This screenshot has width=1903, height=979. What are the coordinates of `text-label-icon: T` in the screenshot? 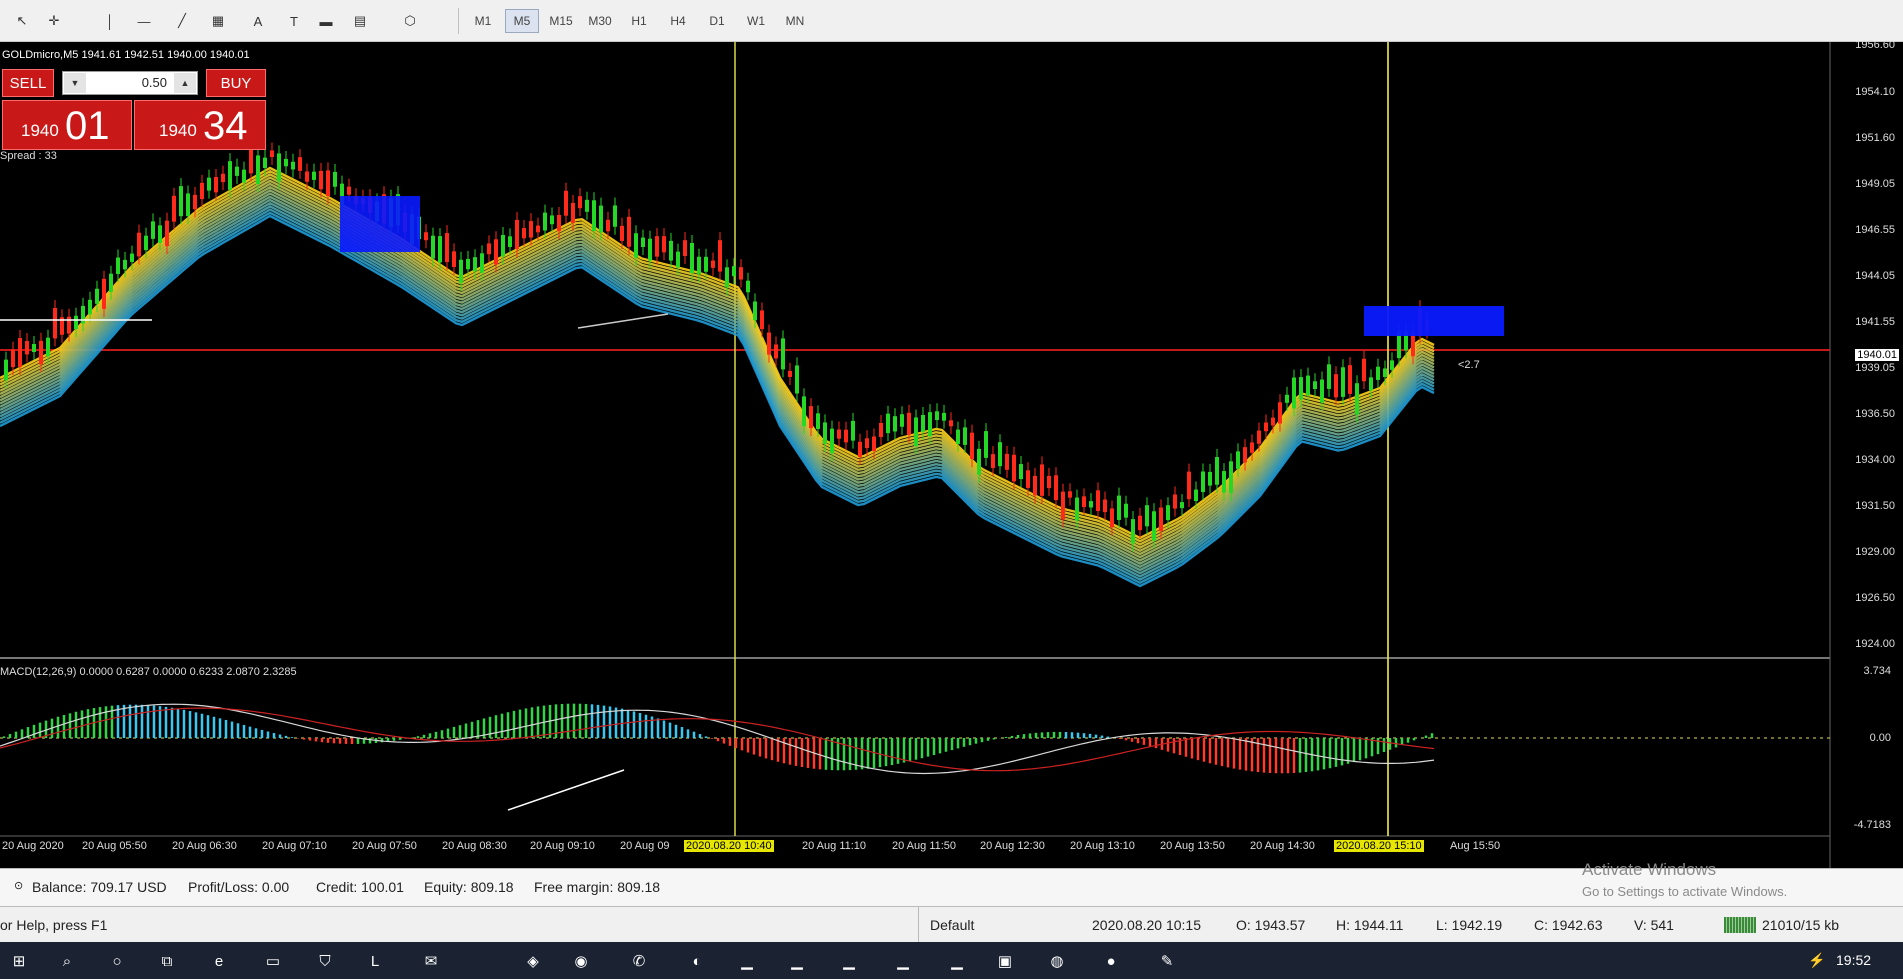 It's located at (294, 21).